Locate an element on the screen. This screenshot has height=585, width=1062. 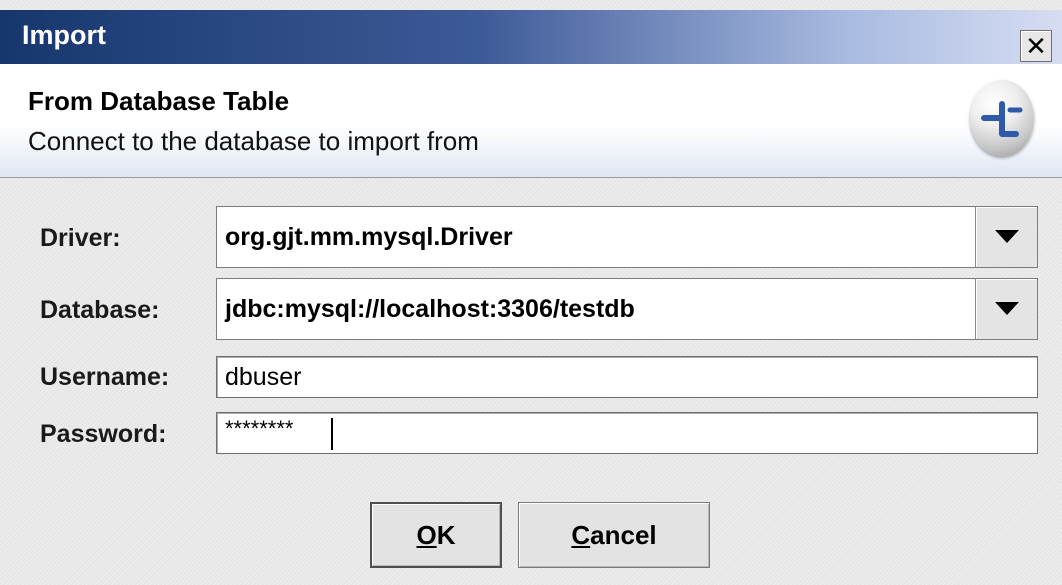
cancel-label-rest: ancel is located at coordinates (623, 534).